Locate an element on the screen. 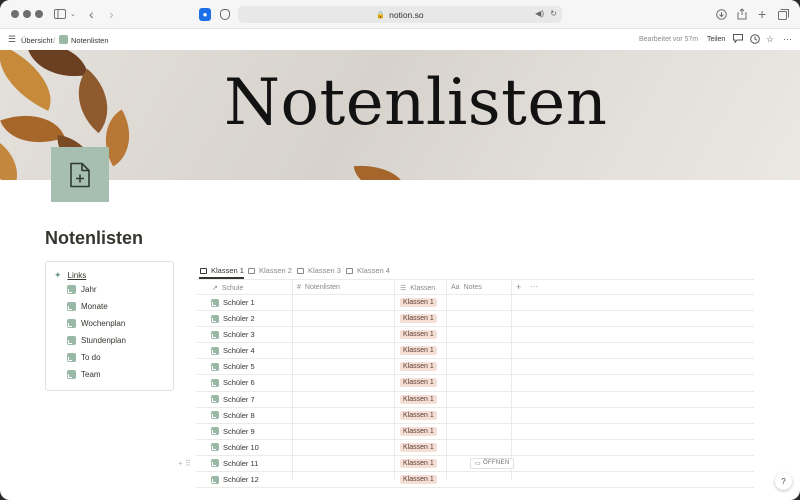  number-icon: # is located at coordinates (299, 287).